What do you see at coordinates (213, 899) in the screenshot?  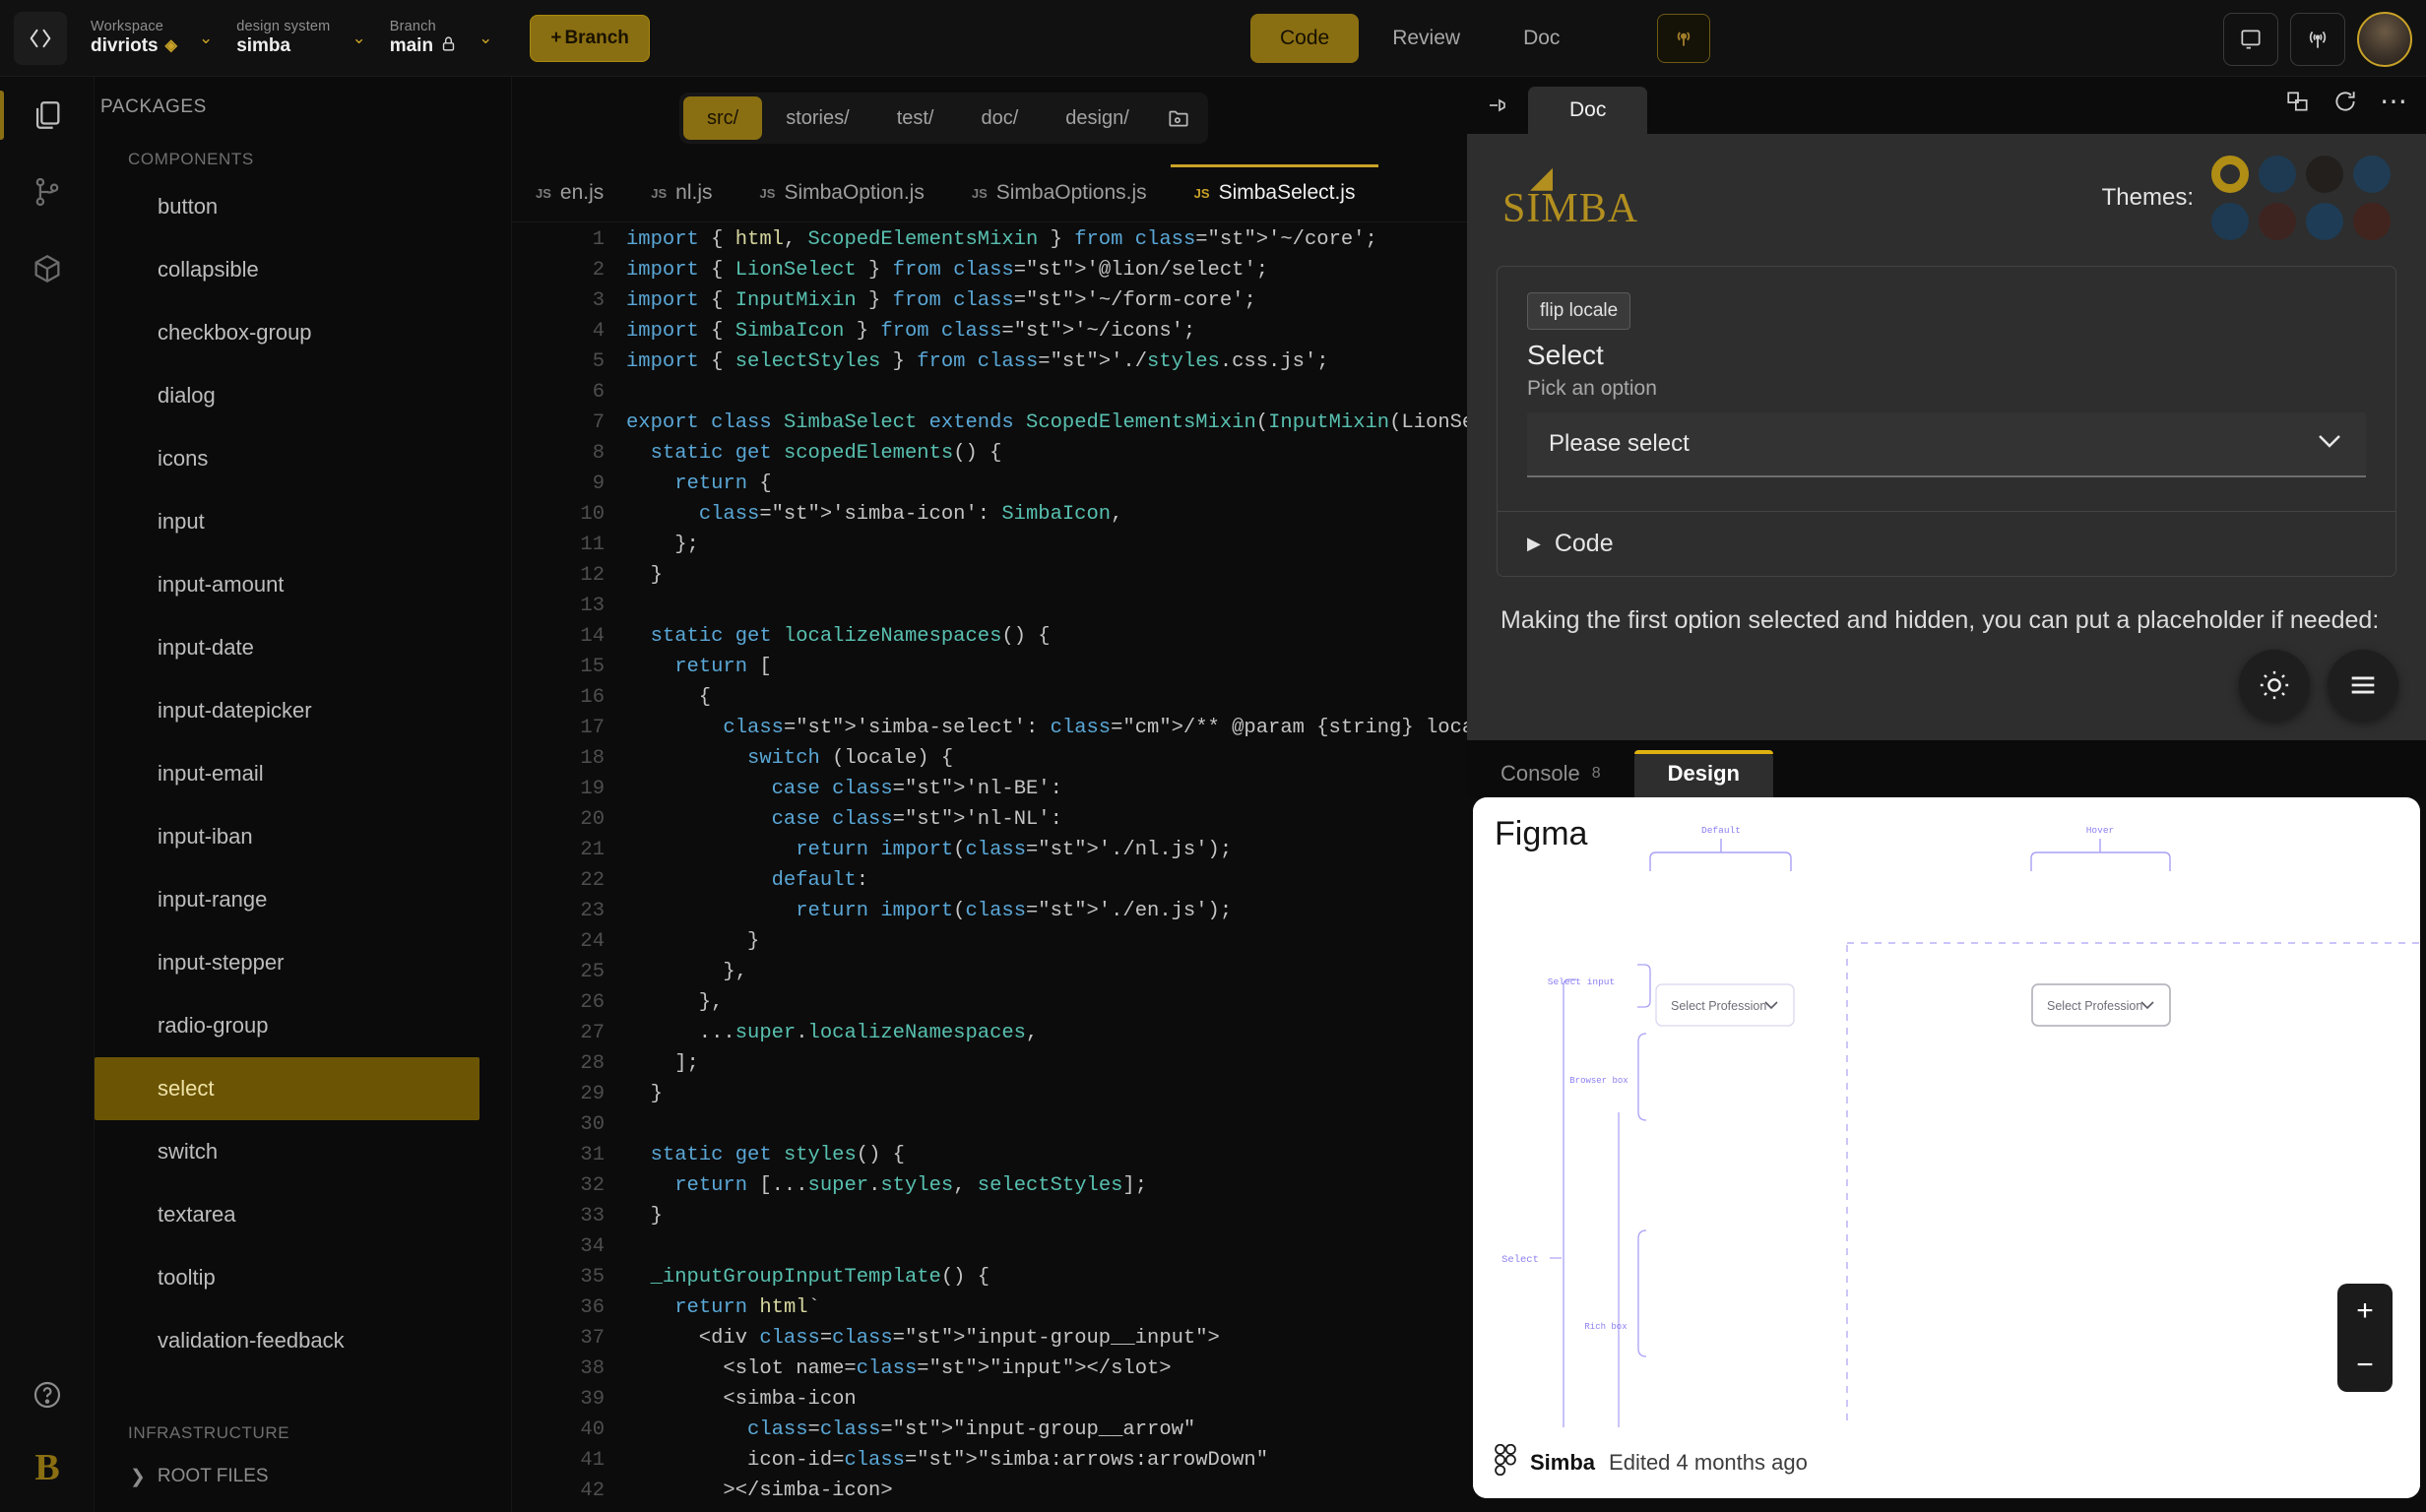 I see `sidebar-item-label: input-range` at bounding box center [213, 899].